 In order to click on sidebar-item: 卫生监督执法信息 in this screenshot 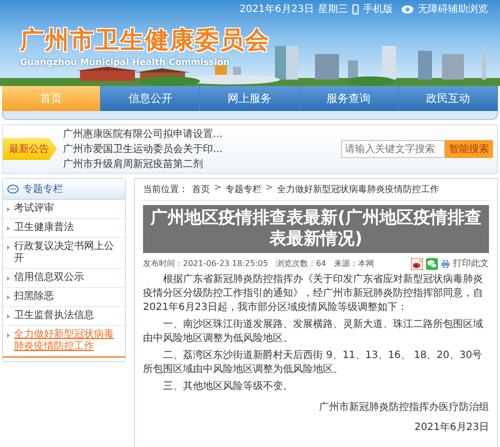, I will do `click(64, 316)`.